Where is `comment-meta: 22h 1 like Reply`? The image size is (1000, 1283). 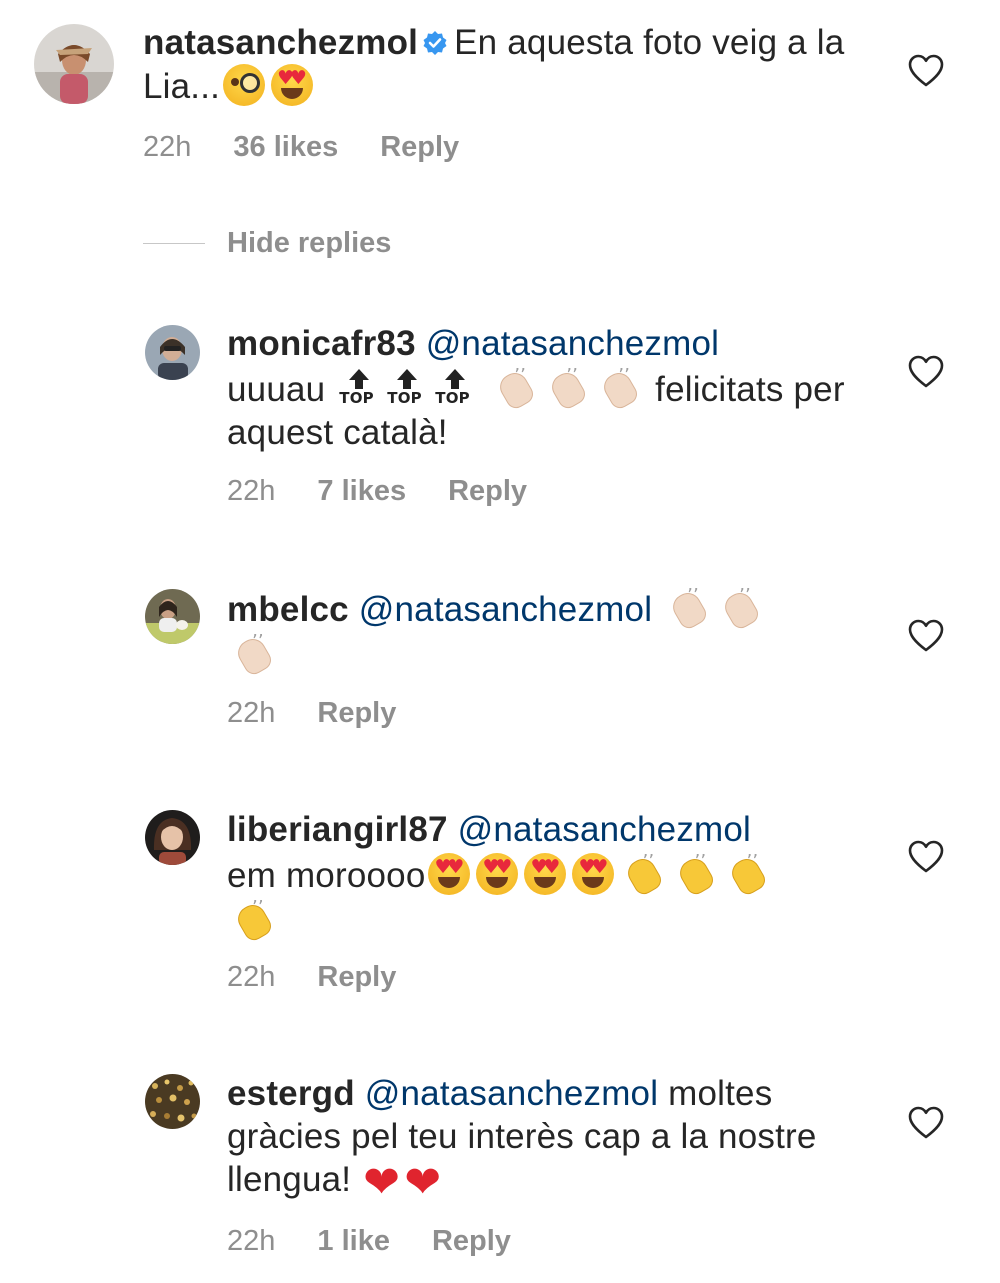
comment-meta: 22h 1 like Reply is located at coordinates (369, 1241).